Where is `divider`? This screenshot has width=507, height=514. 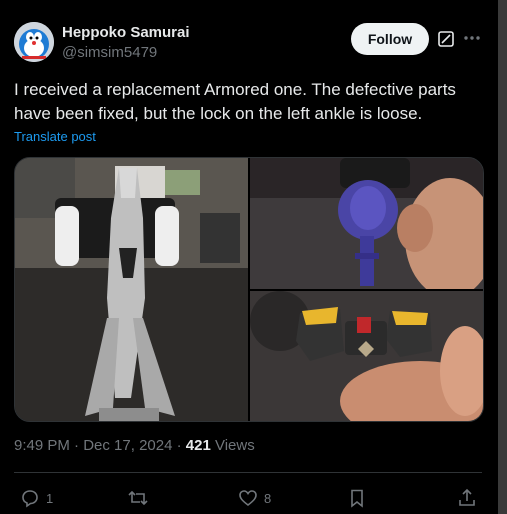
divider is located at coordinates (248, 472).